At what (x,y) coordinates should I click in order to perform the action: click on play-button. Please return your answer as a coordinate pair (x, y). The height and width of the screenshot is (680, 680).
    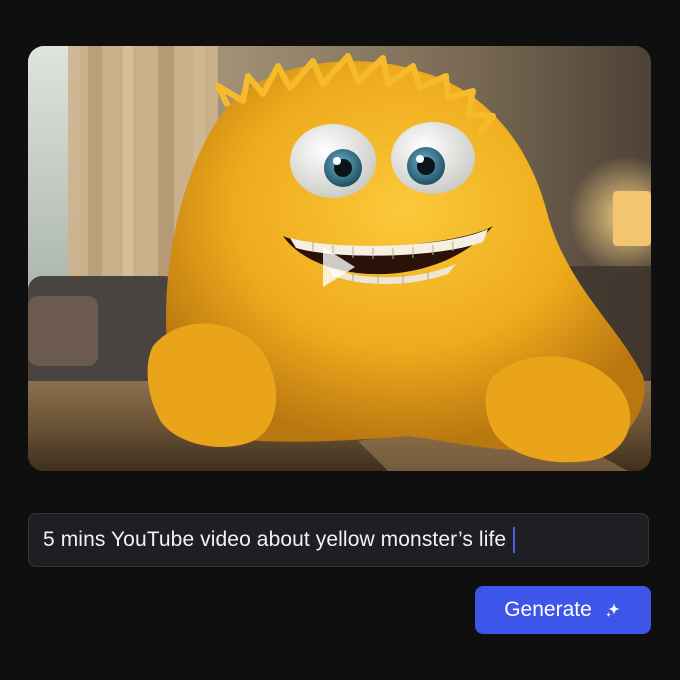
    Looking at the image, I should click on (339, 267).